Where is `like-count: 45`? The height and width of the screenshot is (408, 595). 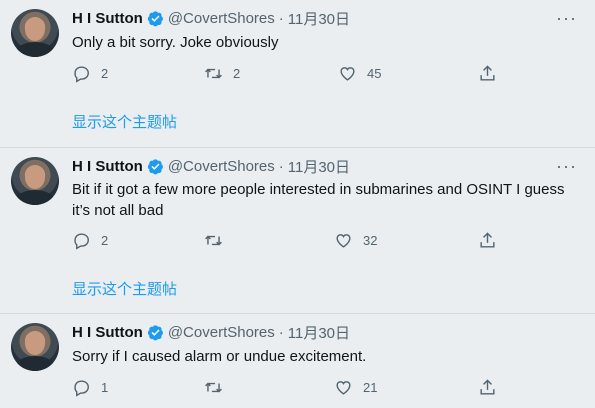
like-count: 45 is located at coordinates (374, 73).